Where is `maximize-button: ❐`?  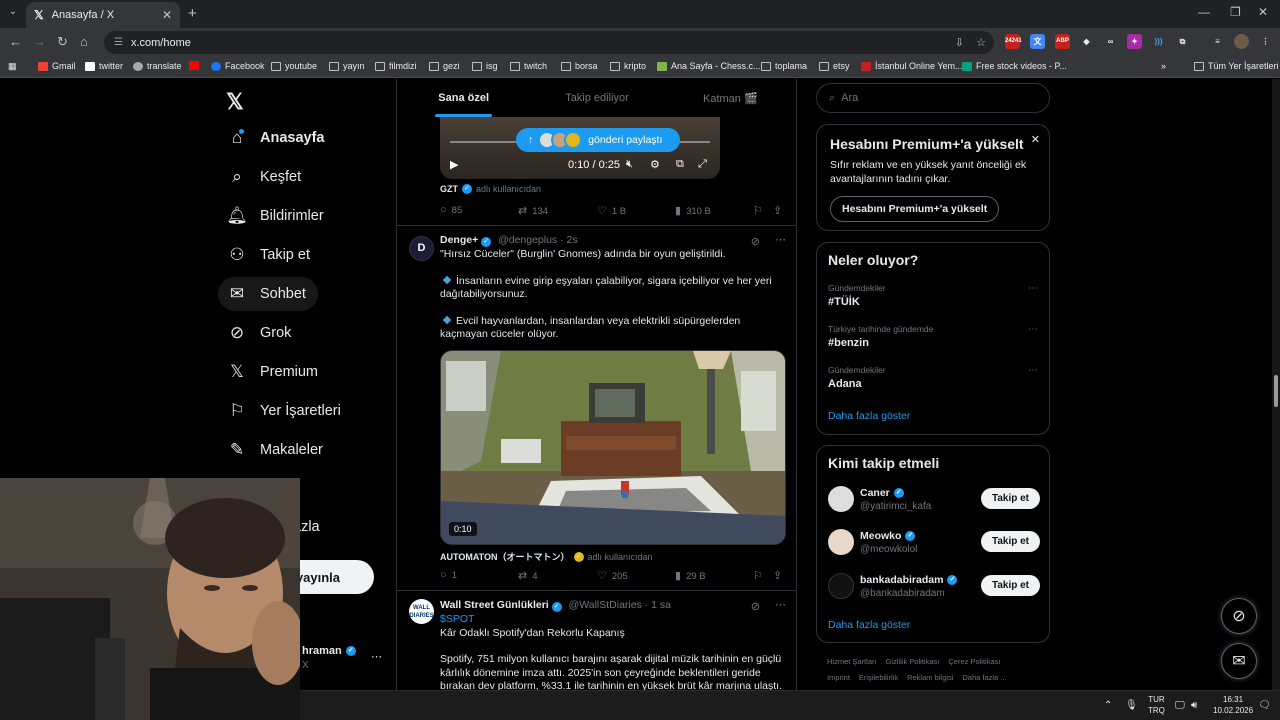
maximize-button: ❐ is located at coordinates (1235, 12).